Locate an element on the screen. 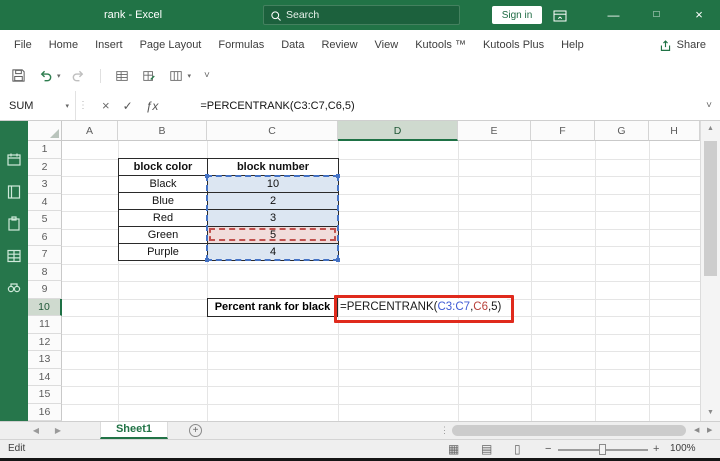 The width and height of the screenshot is (720, 461). column-header-f: F is located at coordinates (563, 131).